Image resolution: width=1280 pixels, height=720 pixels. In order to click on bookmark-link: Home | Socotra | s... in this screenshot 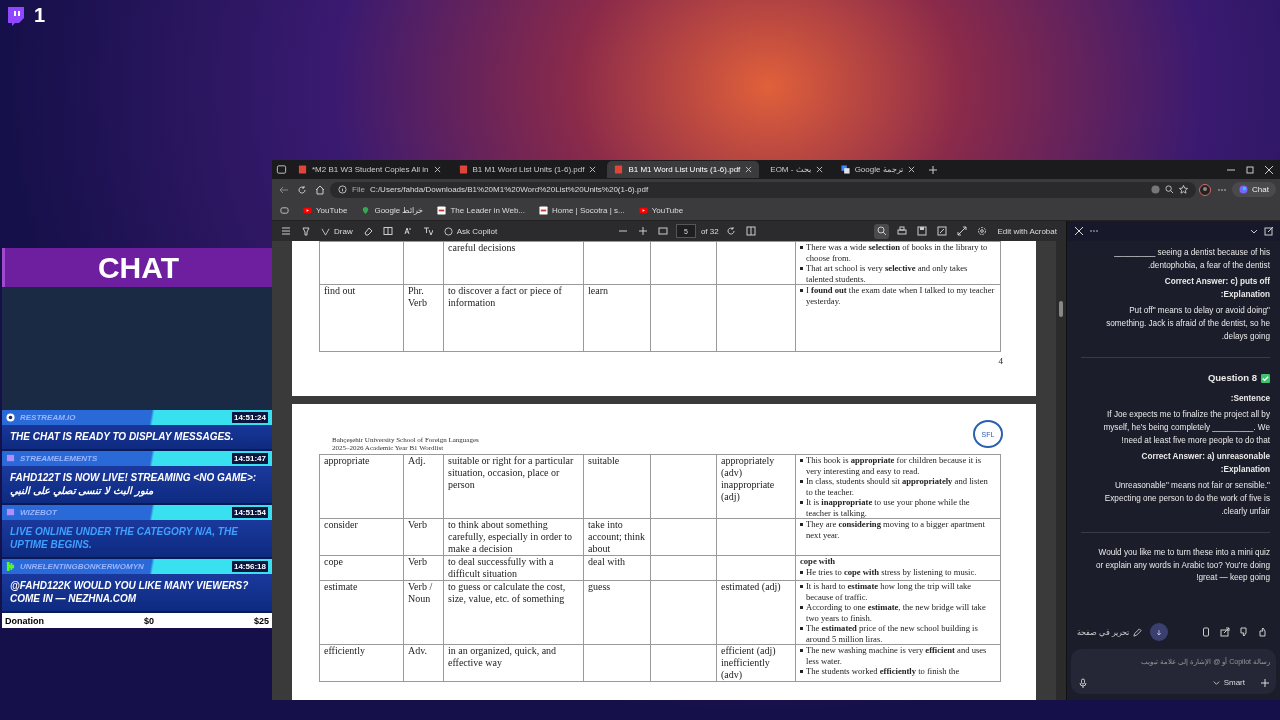, I will do `click(582, 210)`.